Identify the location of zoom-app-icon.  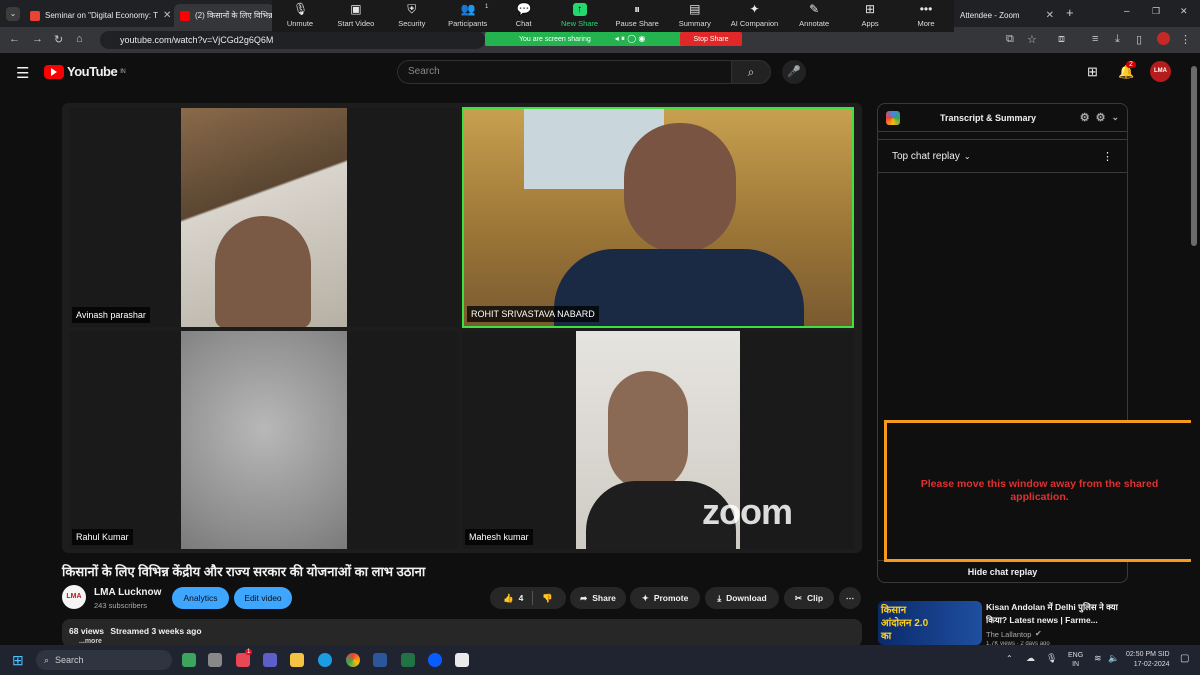
(435, 660).